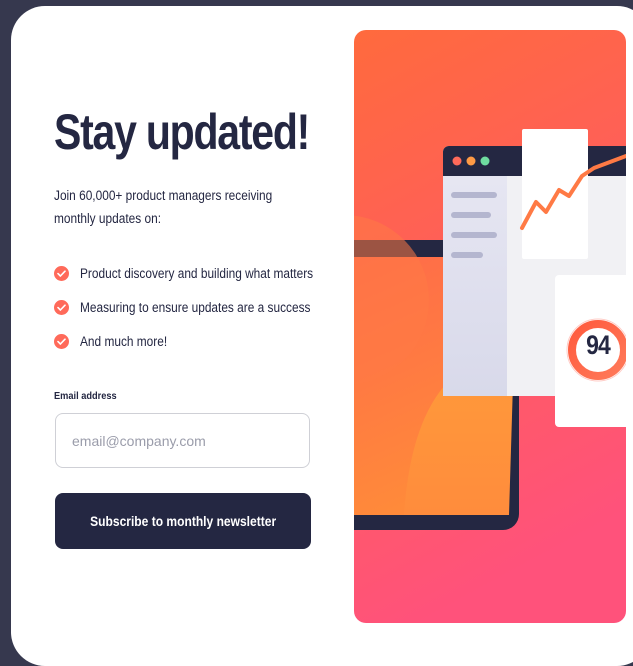  I want to click on subscribe-button: Subscribe to monthly newsletter, so click(183, 521).